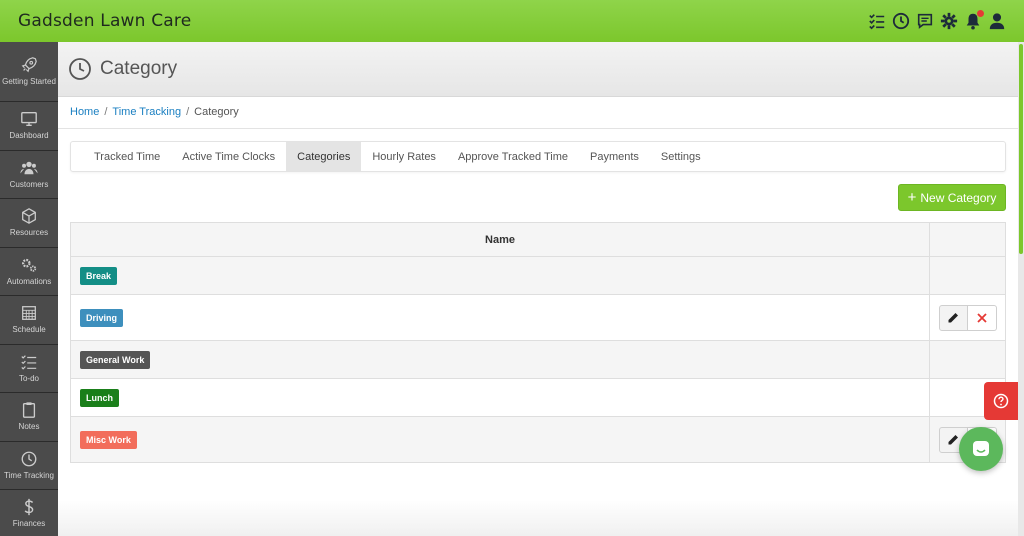  I want to click on close-icon, so click(981, 317).